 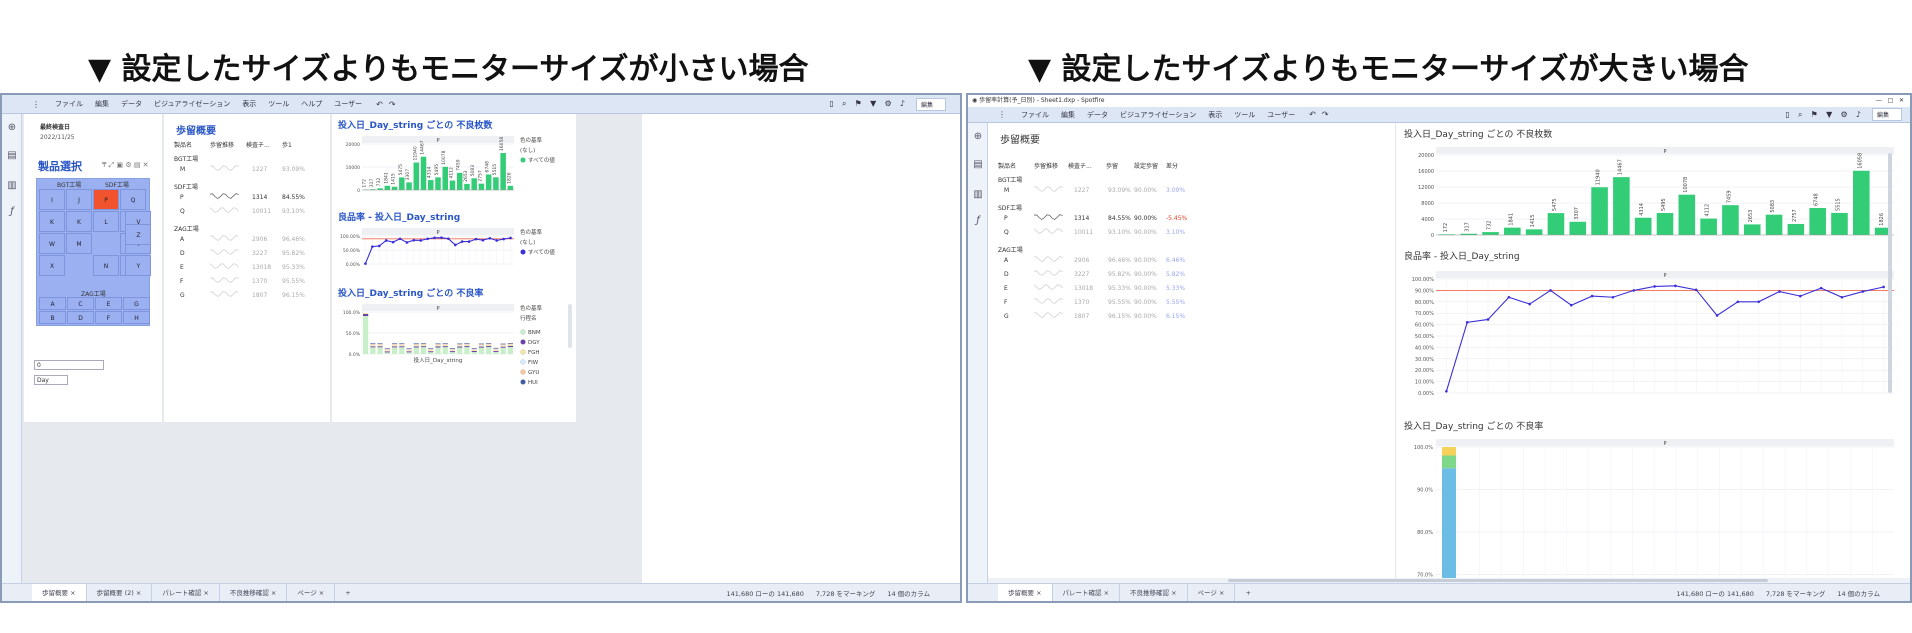 What do you see at coordinates (311, 104) in the screenshot?
I see `menu-help: ヘルプ` at bounding box center [311, 104].